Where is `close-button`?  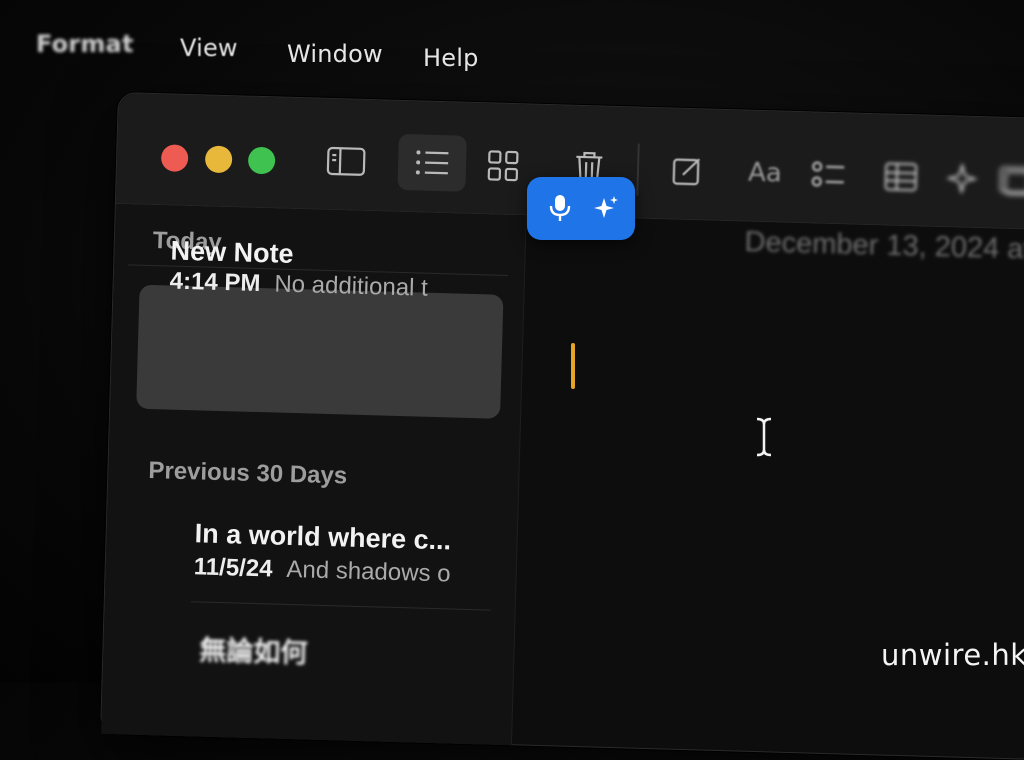
close-button is located at coordinates (175, 158).